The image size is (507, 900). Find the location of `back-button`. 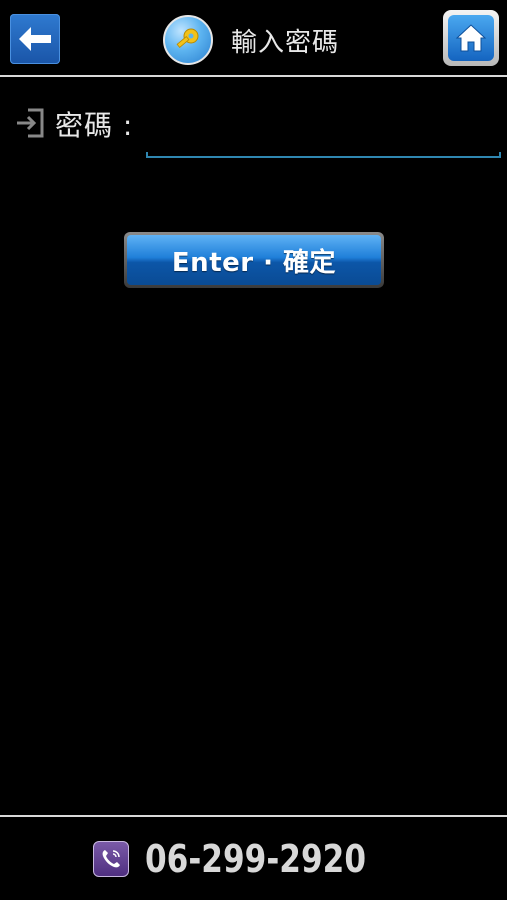

back-button is located at coordinates (35, 39).